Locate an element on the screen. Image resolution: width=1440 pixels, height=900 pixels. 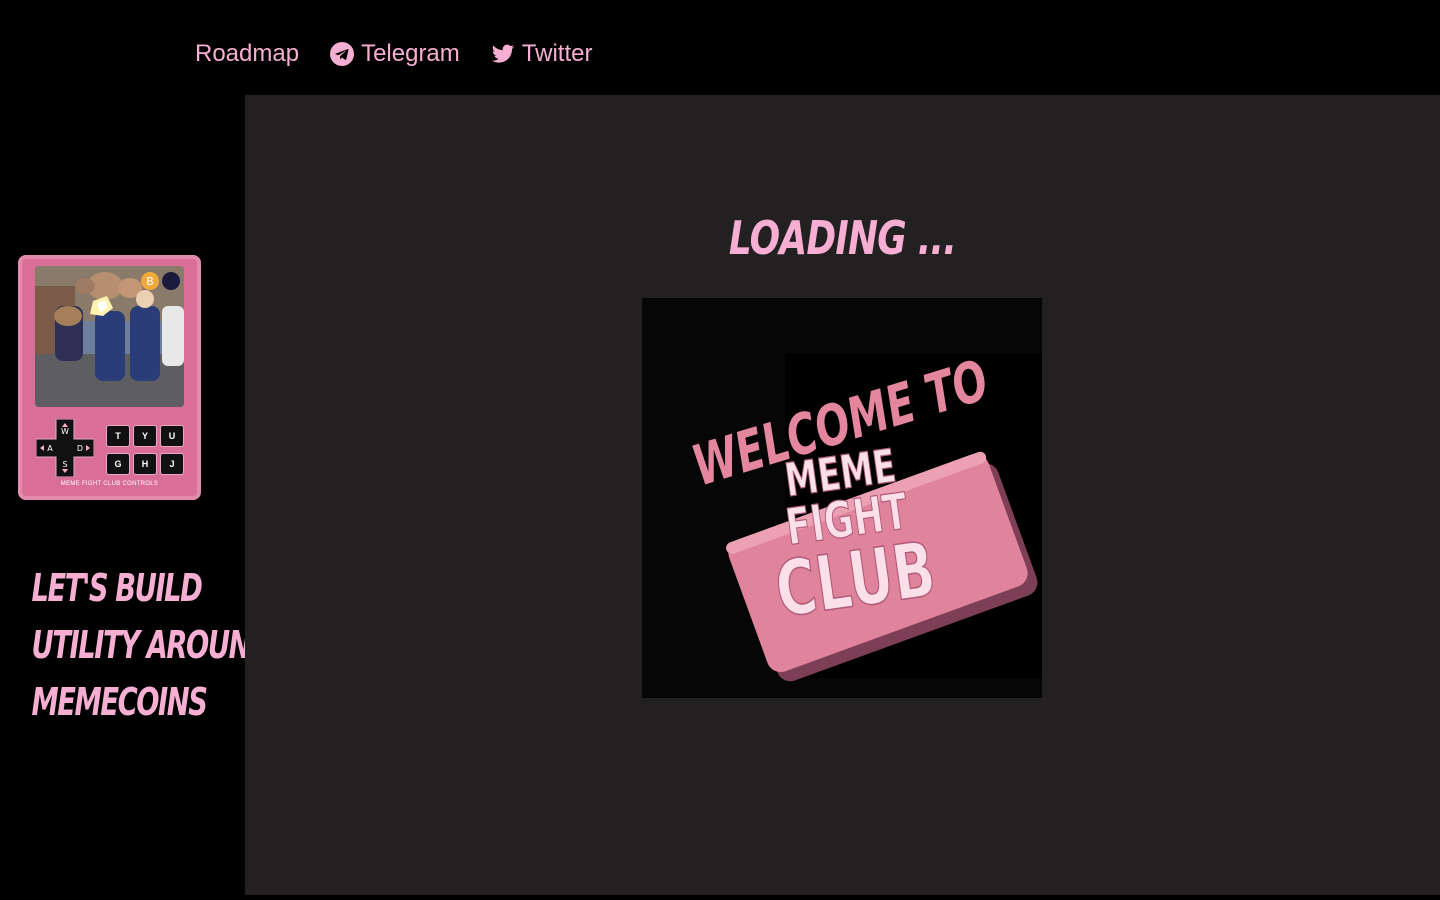
nav-roadmap-link: Roadmap is located at coordinates (247, 54).